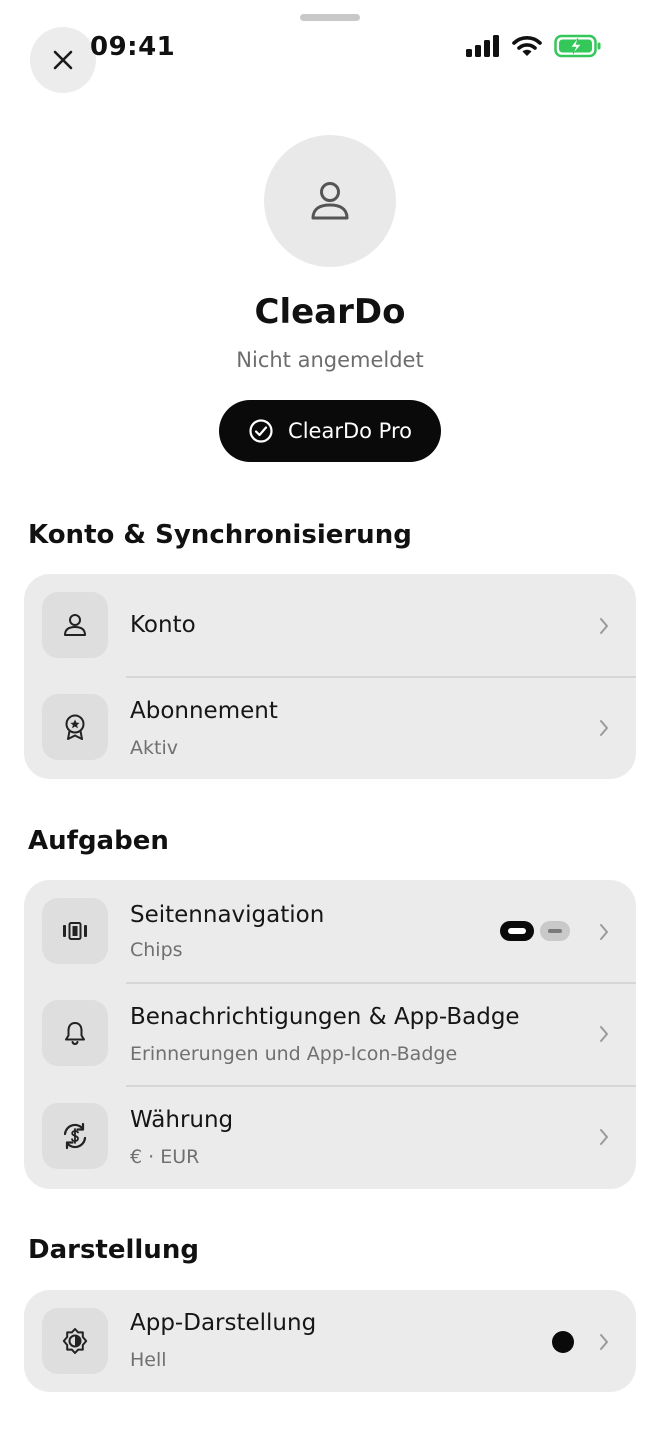  I want to click on cellular-signal-icon, so click(482, 46).